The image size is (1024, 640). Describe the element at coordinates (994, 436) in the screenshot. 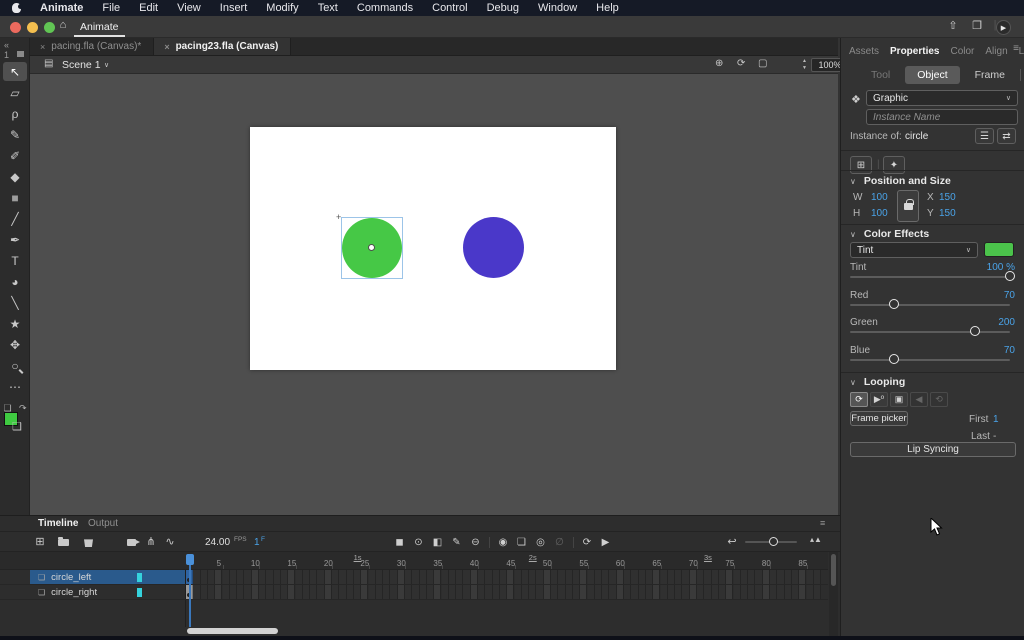

I see `last-frame-value: -` at that location.